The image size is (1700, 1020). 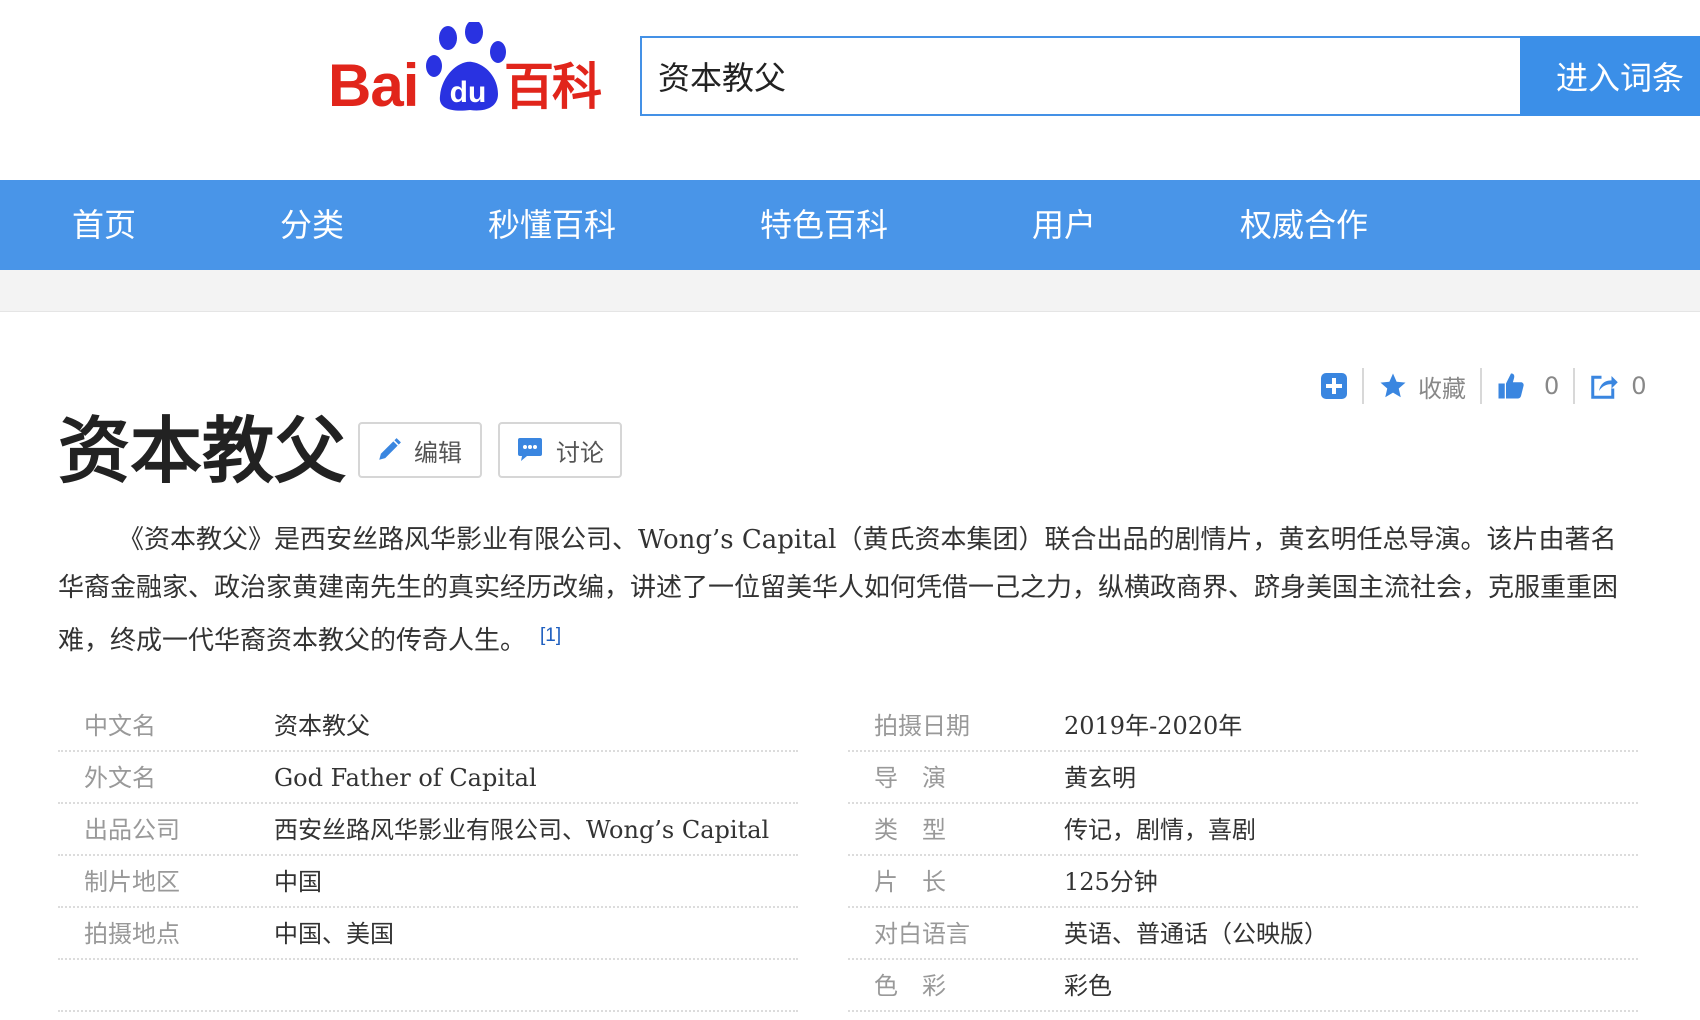 I want to click on nav-item-miaodong: 秒懂百科, so click(x=552, y=225).